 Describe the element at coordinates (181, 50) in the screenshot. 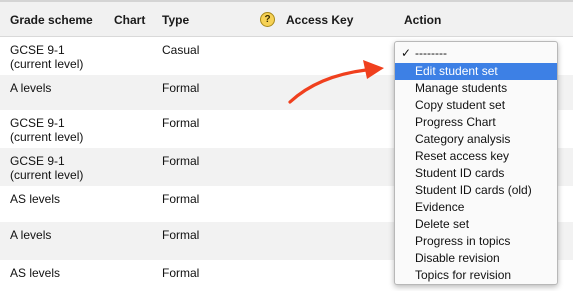

I see `type-cell: Casual` at that location.